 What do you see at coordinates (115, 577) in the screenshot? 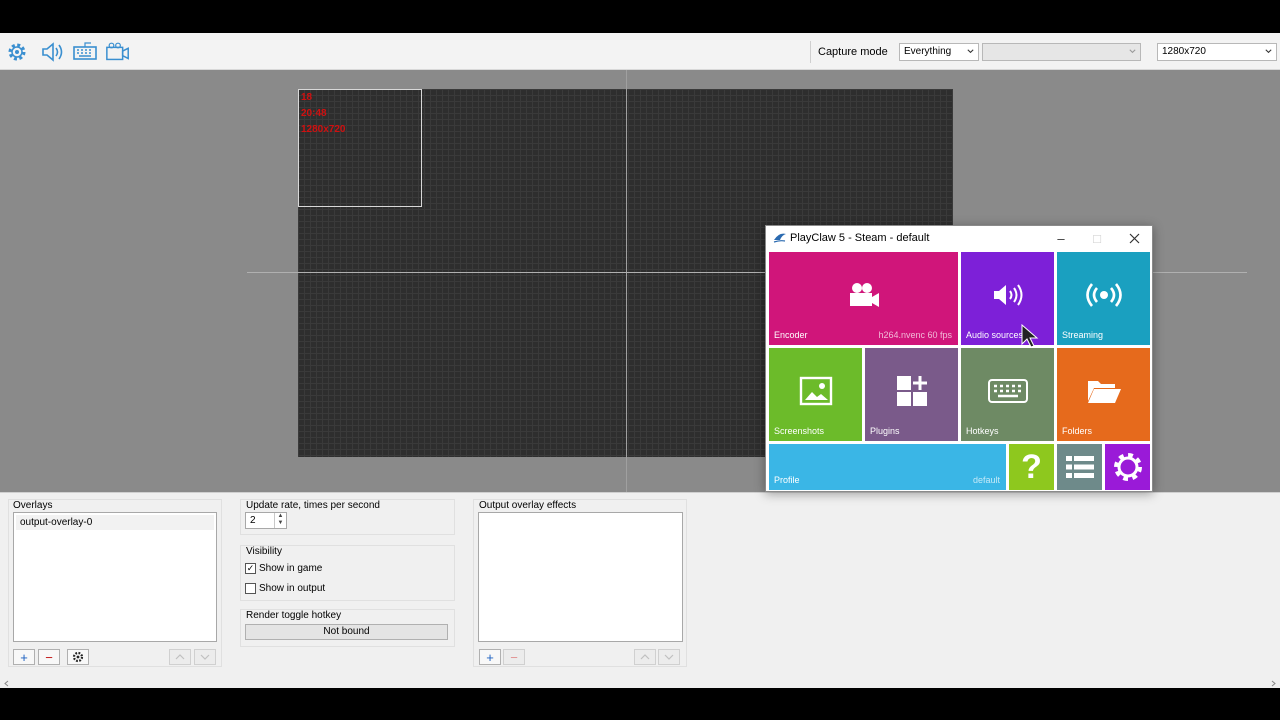
I see `overlays-list: output-overlay-0` at bounding box center [115, 577].